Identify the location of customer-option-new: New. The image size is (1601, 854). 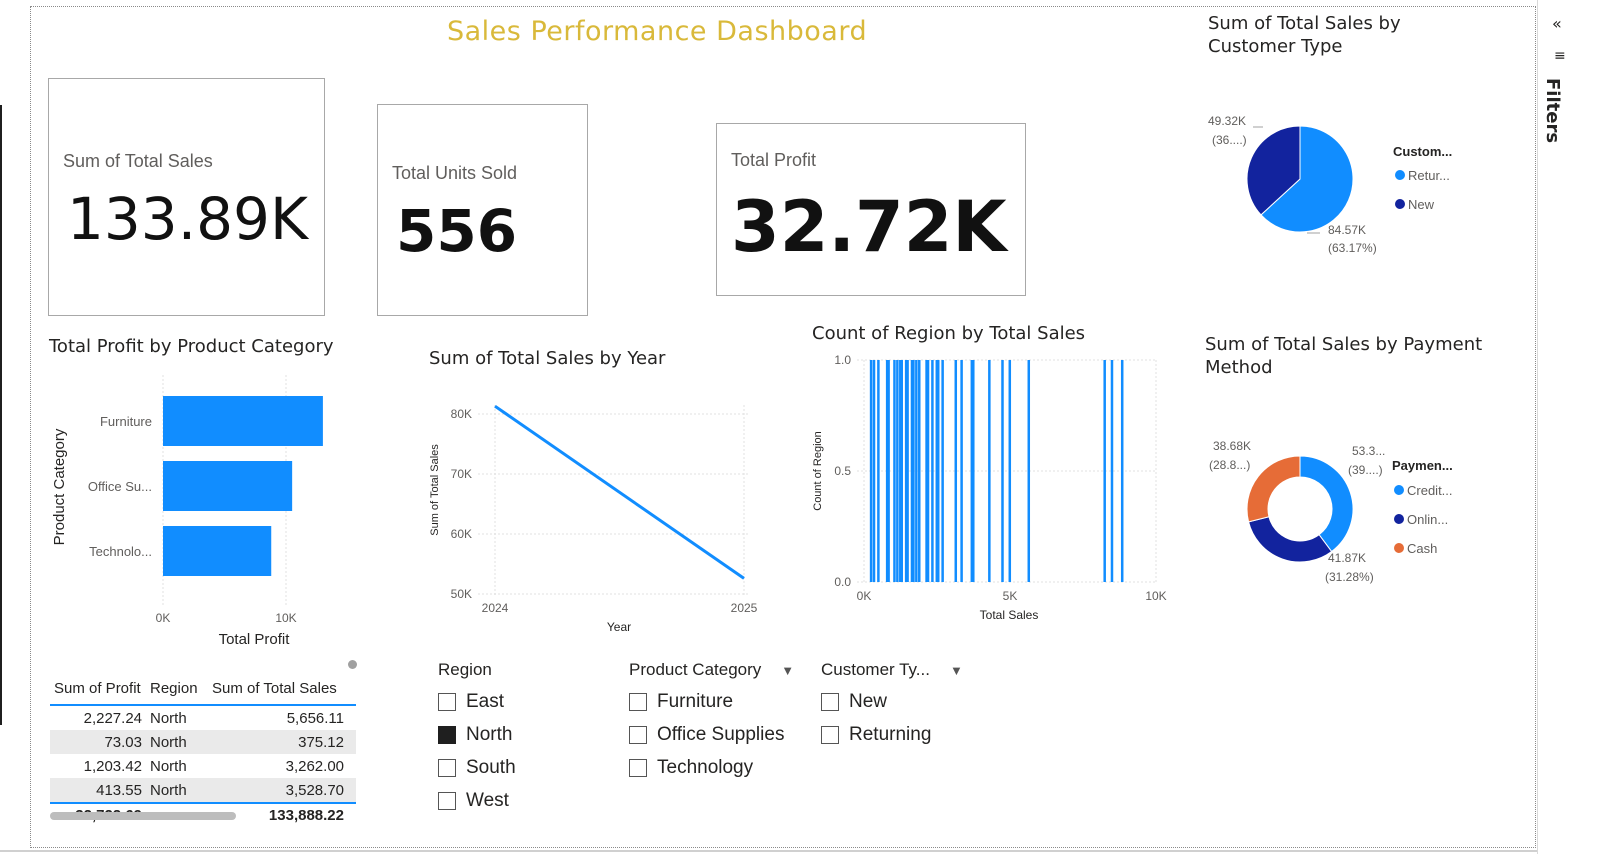
(892, 701).